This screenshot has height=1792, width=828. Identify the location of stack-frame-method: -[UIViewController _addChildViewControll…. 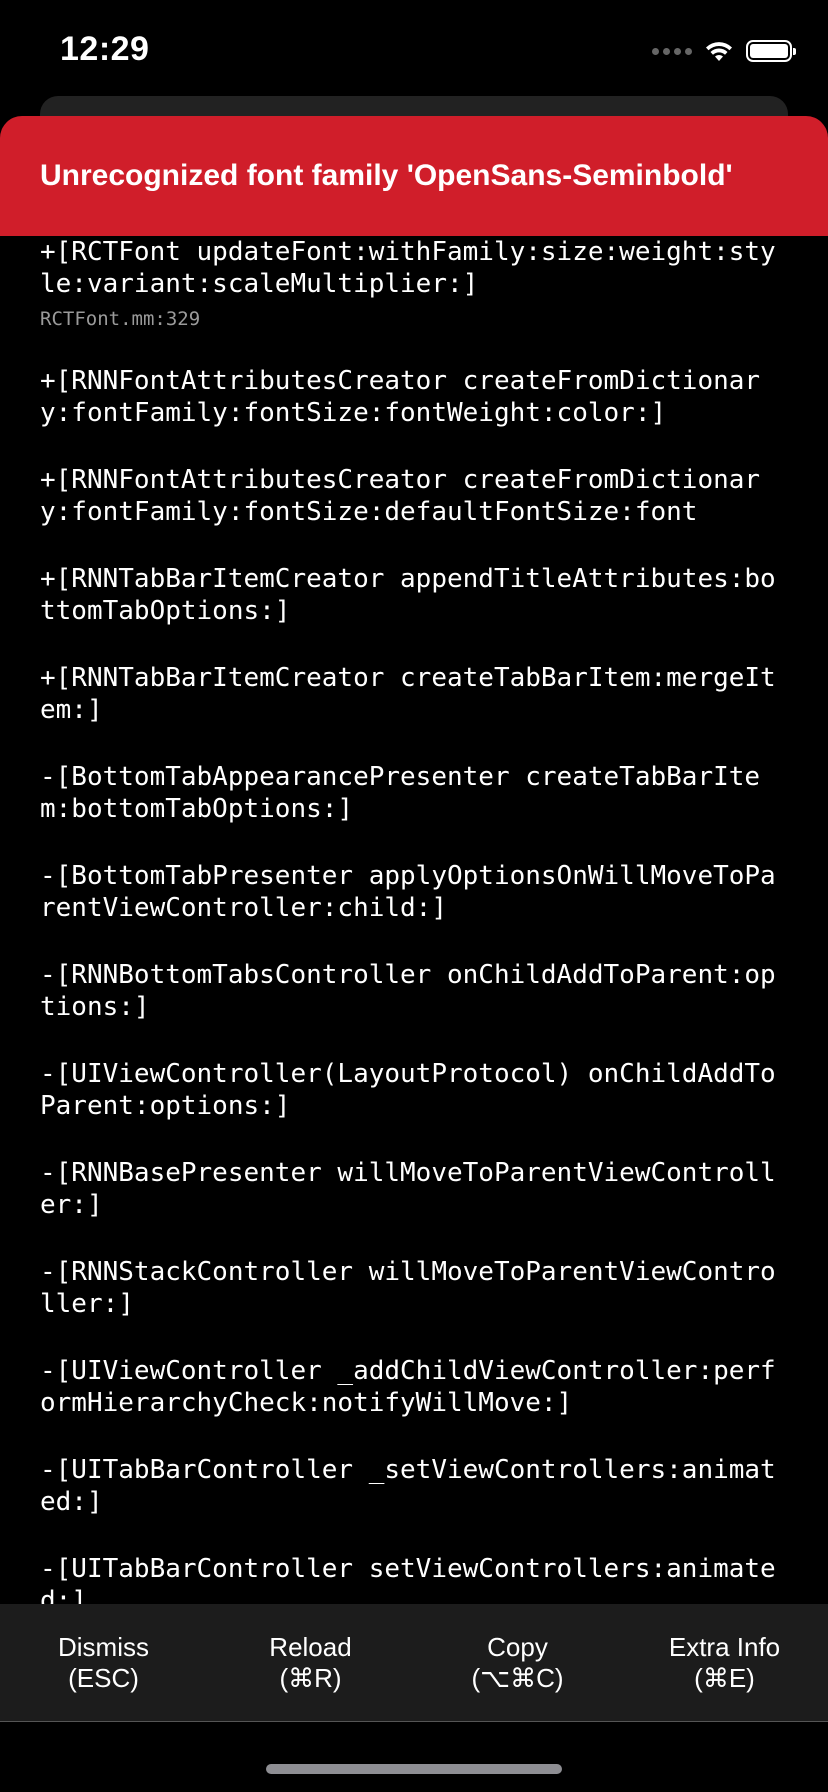
(408, 1387).